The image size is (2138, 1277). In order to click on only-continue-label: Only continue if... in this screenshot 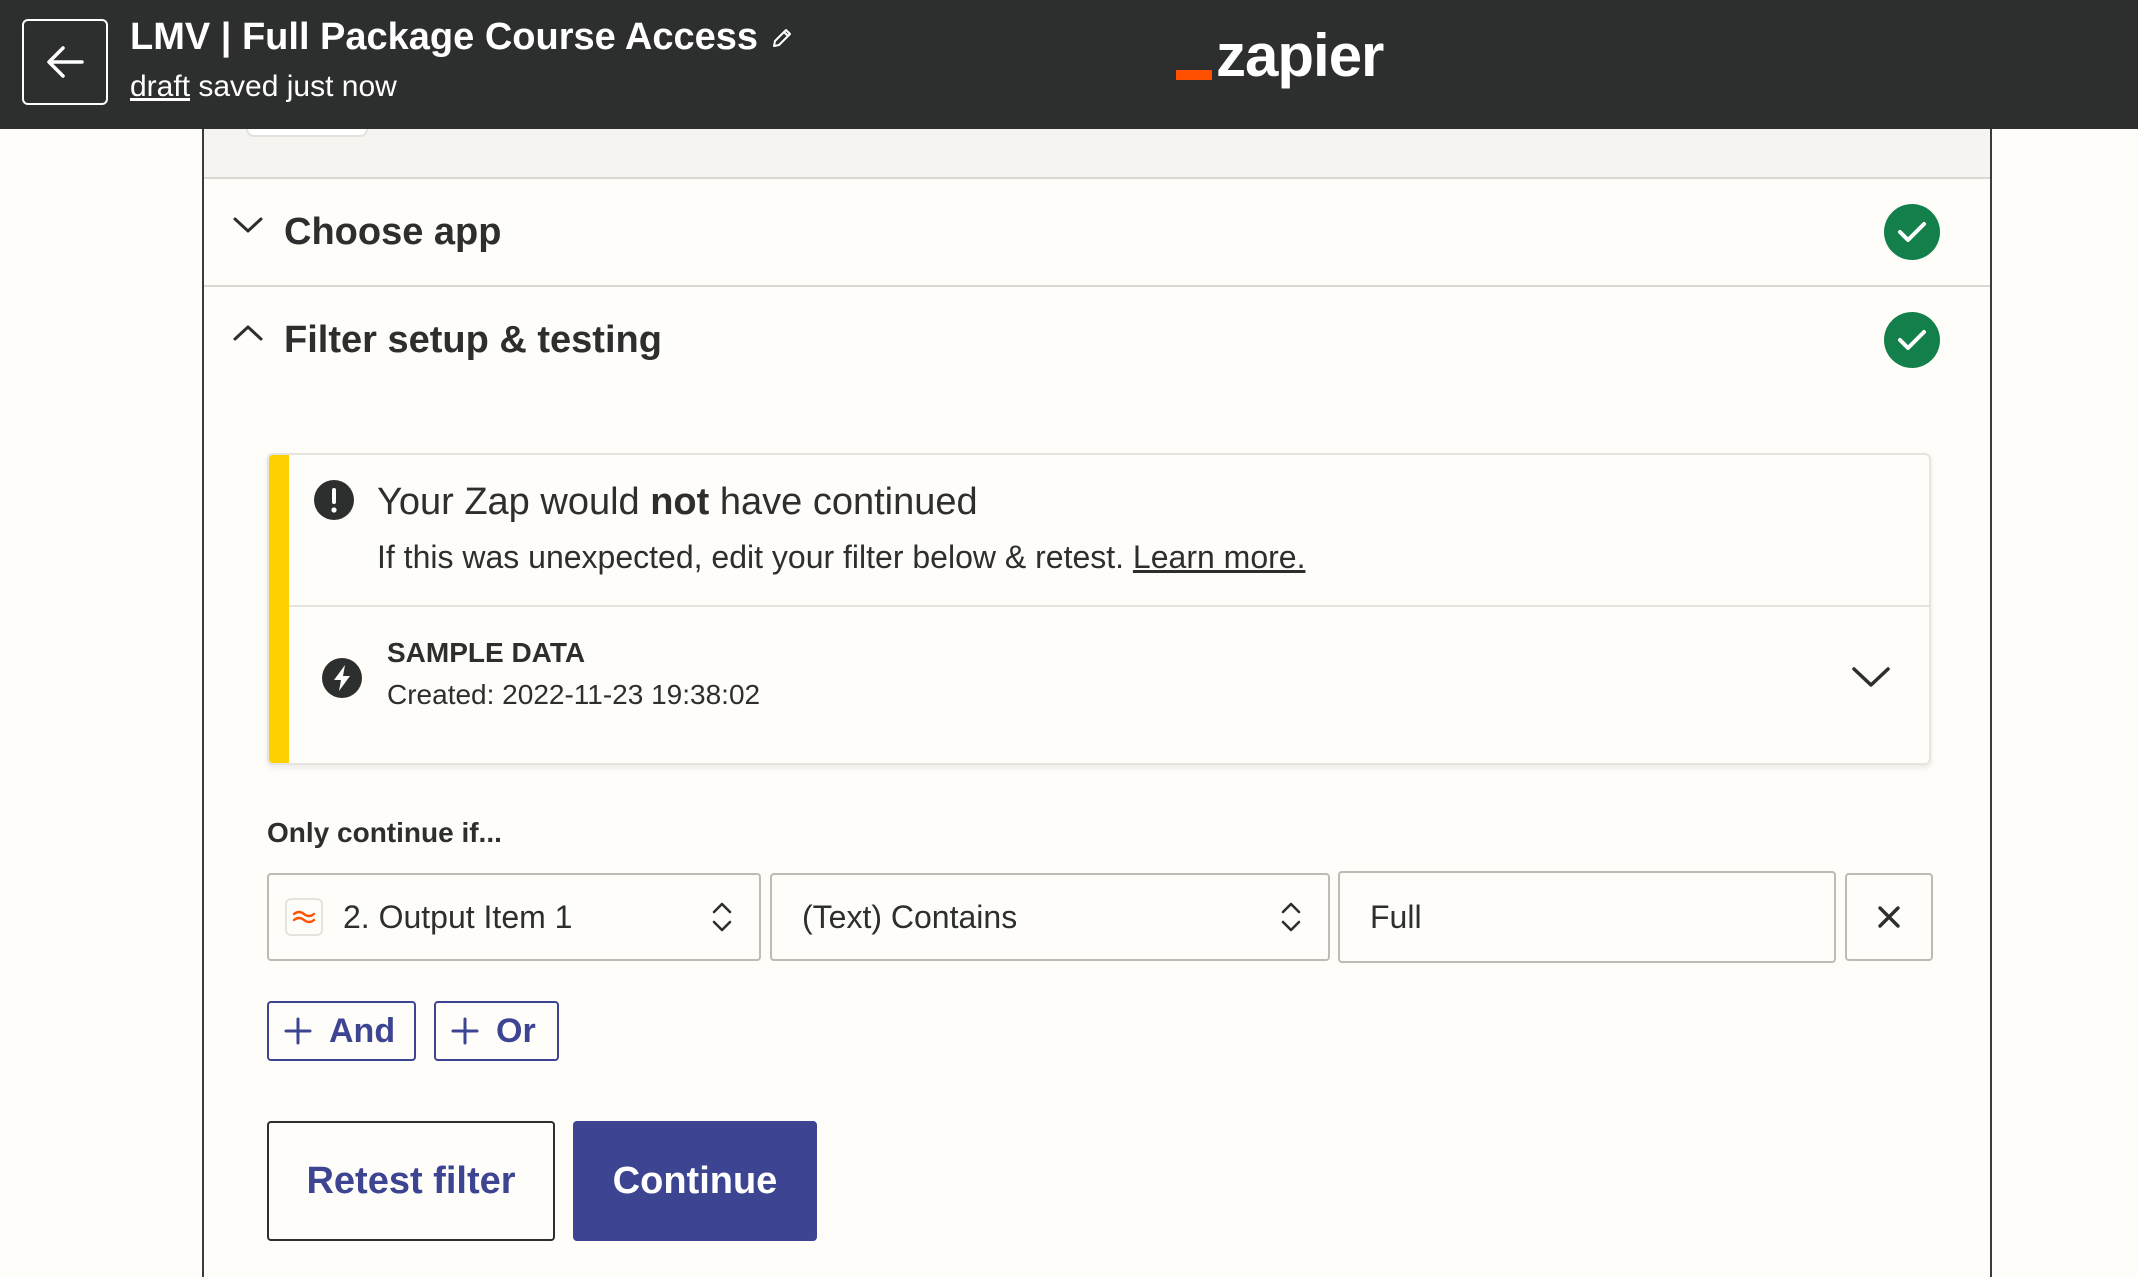, I will do `click(384, 832)`.